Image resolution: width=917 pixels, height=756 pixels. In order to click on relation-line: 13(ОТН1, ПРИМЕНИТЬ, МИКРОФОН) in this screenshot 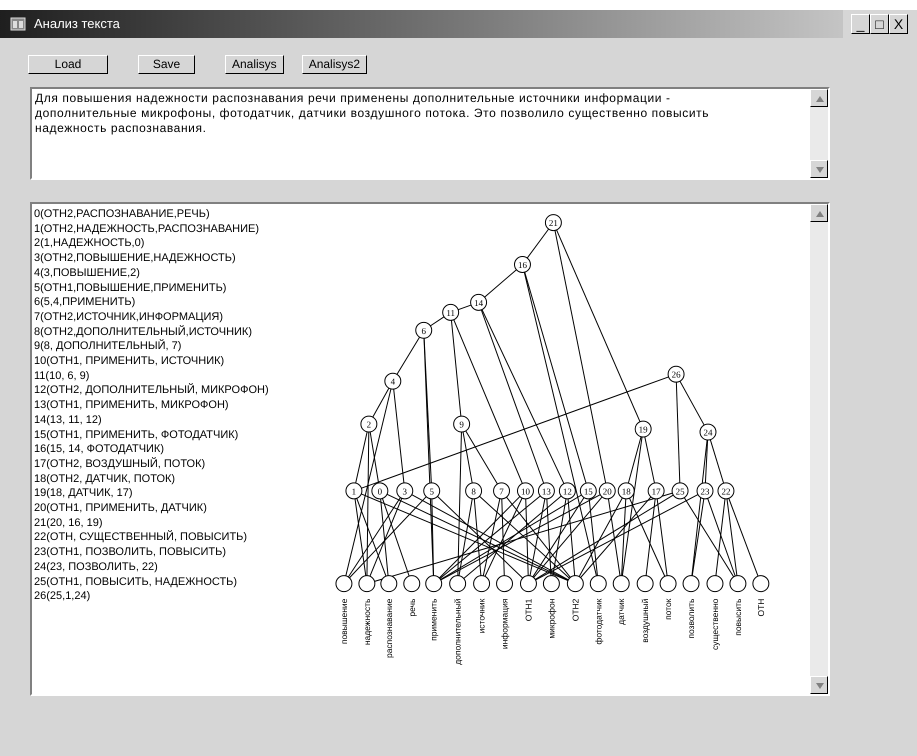, I will do `click(132, 405)`.